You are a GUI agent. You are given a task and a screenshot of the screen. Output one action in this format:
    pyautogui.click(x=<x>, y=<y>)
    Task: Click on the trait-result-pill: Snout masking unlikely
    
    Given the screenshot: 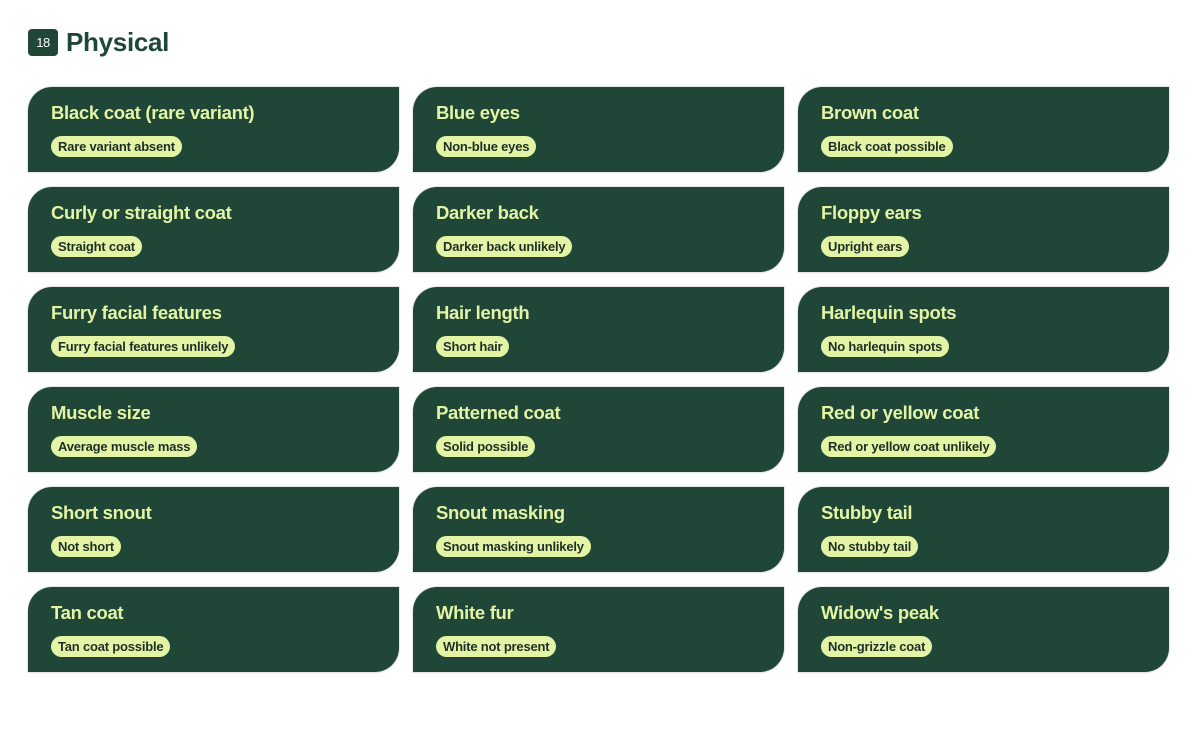 What is the action you would take?
    pyautogui.click(x=513, y=546)
    